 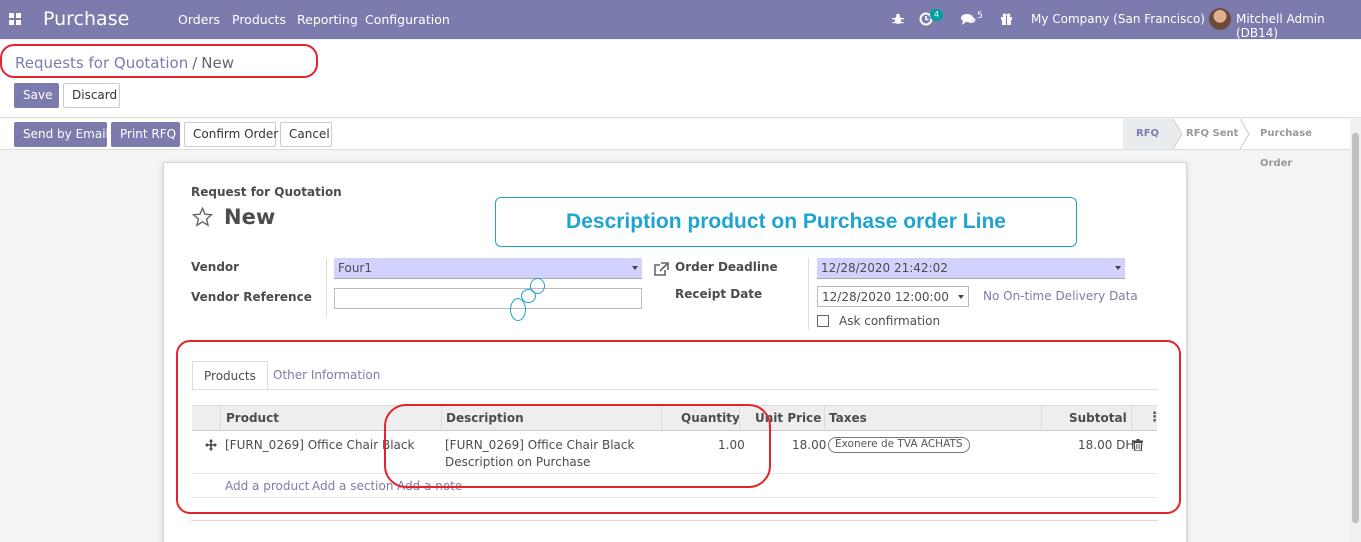 What do you see at coordinates (488, 268) in the screenshot?
I see `vendor-field: Four1` at bounding box center [488, 268].